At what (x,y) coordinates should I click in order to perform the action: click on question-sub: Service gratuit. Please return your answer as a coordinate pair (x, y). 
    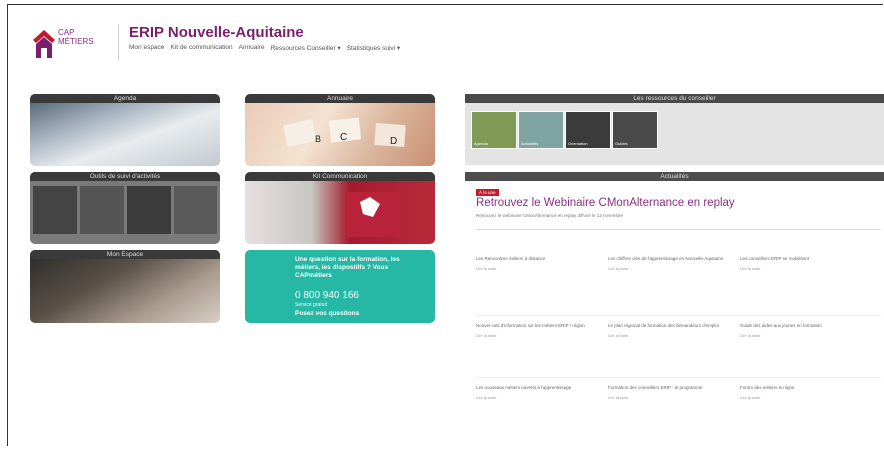
    Looking at the image, I should click on (311, 305).